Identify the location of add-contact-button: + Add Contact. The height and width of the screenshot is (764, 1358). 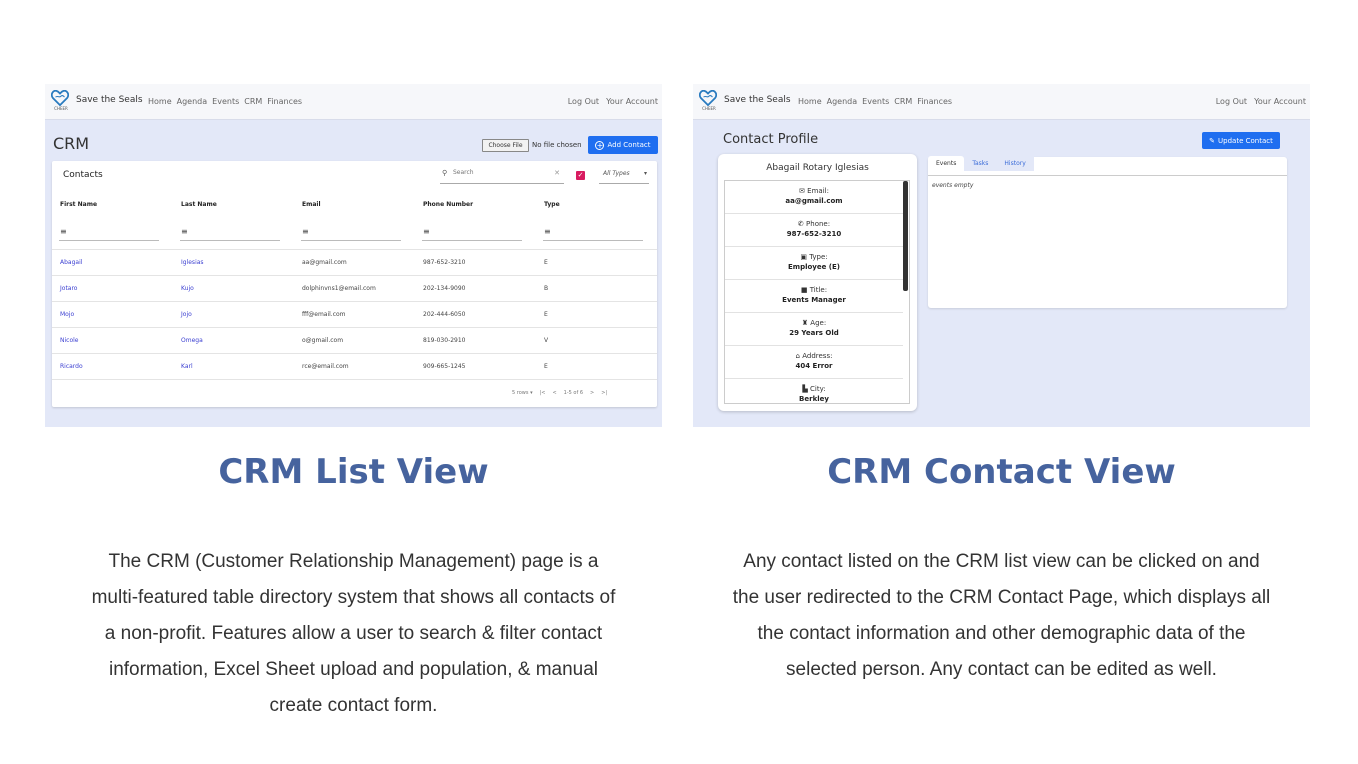
(623, 145).